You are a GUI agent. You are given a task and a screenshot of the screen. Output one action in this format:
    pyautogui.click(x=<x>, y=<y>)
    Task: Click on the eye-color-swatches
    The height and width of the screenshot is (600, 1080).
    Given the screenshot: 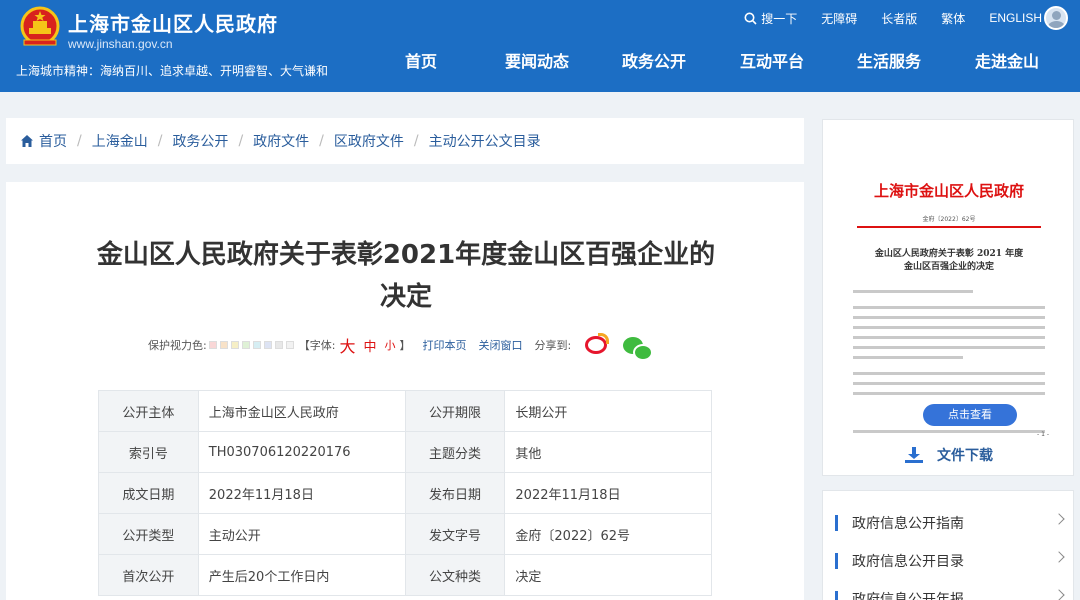 What is the action you would take?
    pyautogui.click(x=252, y=345)
    